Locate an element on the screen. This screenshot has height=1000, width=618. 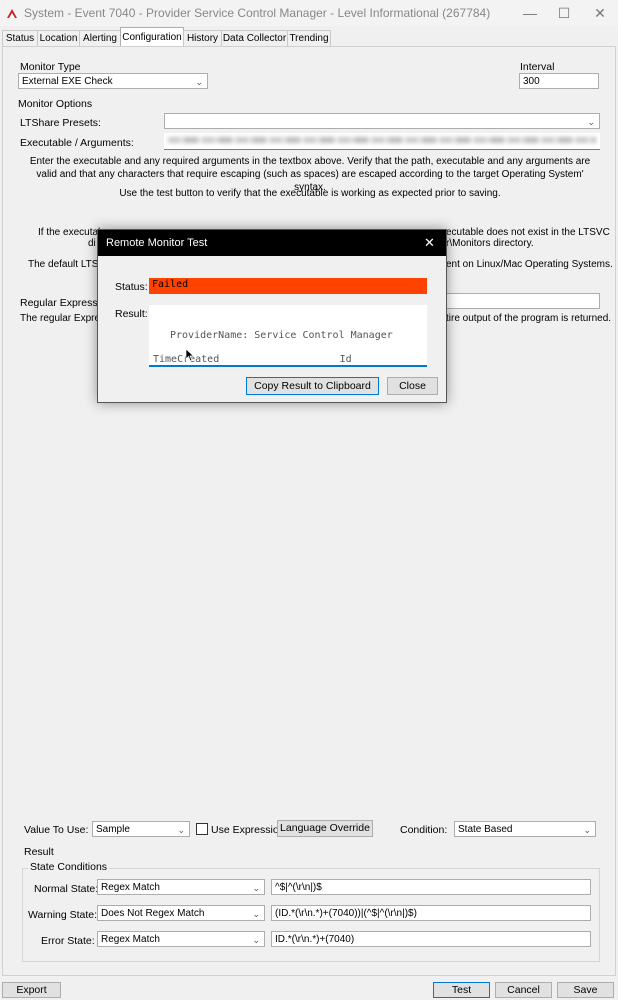
help-text-3-left: If the executab is located at coordinates (71, 232).